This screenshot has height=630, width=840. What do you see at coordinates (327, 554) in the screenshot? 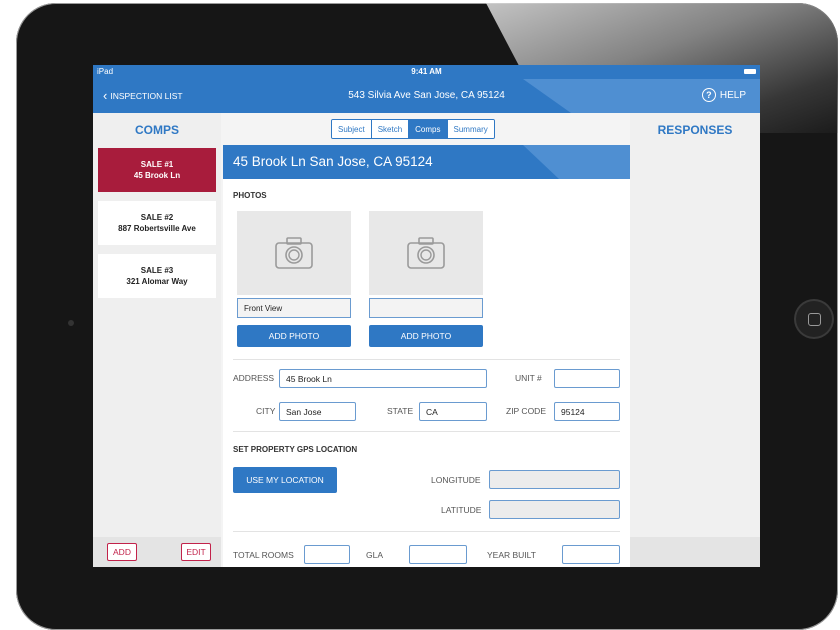
I see `total-rooms-field` at bounding box center [327, 554].